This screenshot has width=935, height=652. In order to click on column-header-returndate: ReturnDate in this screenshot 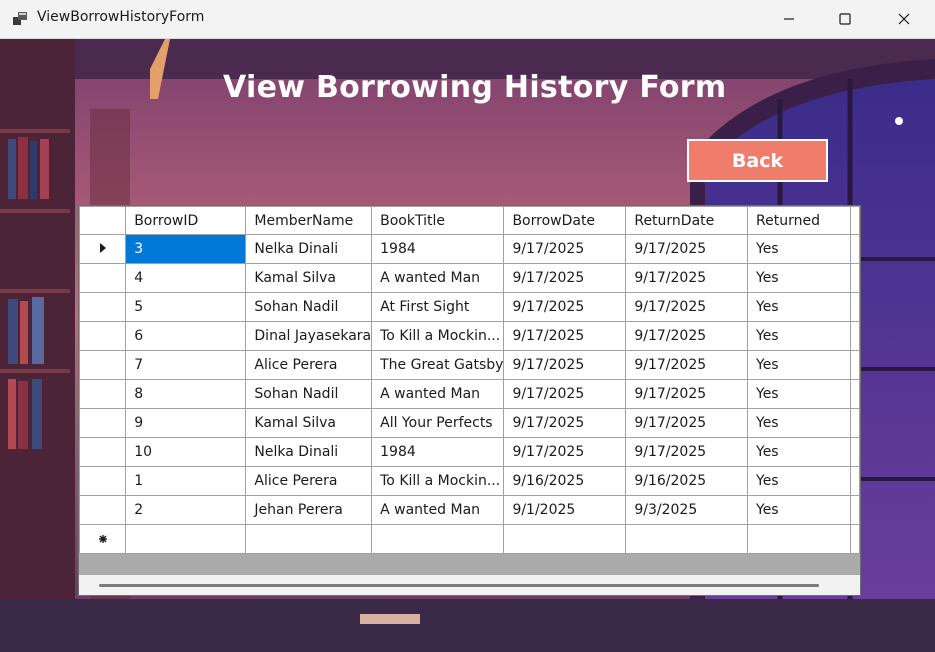, I will do `click(686, 220)`.